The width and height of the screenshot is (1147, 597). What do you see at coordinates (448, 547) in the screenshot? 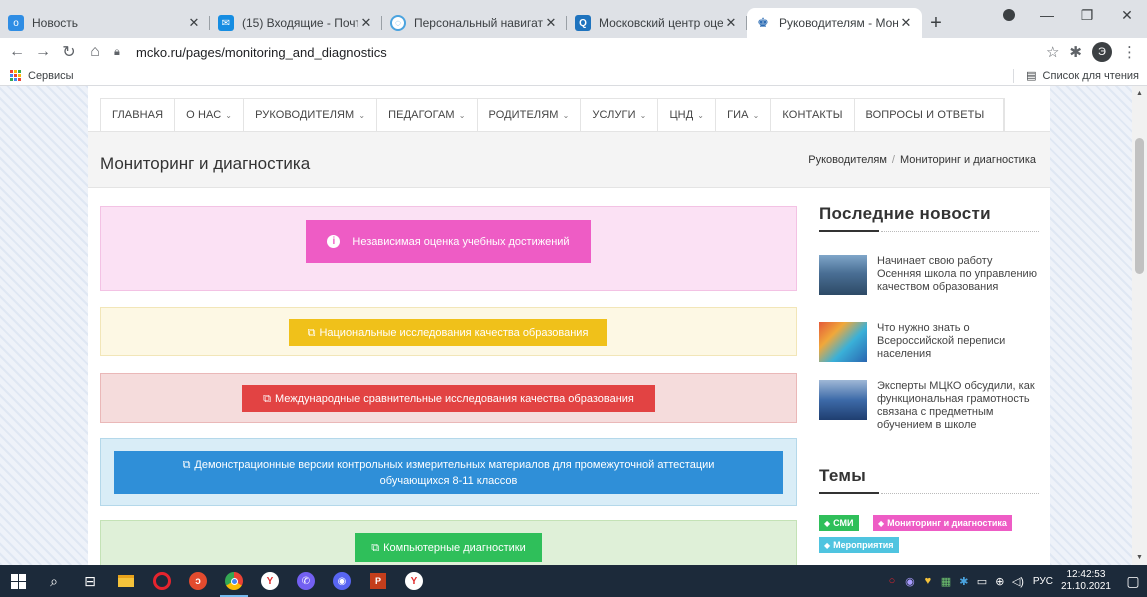
I see `computer-diagnostics-button: ⧉ Компьютерные диагностики` at bounding box center [448, 547].